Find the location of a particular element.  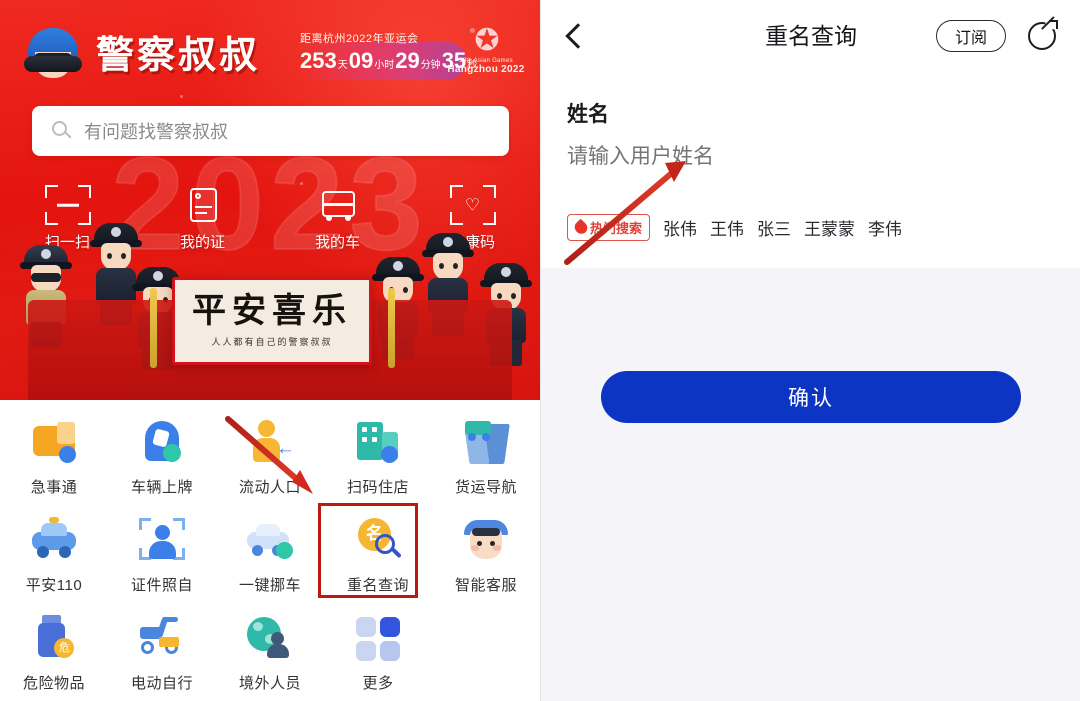

countdown-value: 253天09小时29分钟35秒 is located at coordinates (389, 60).